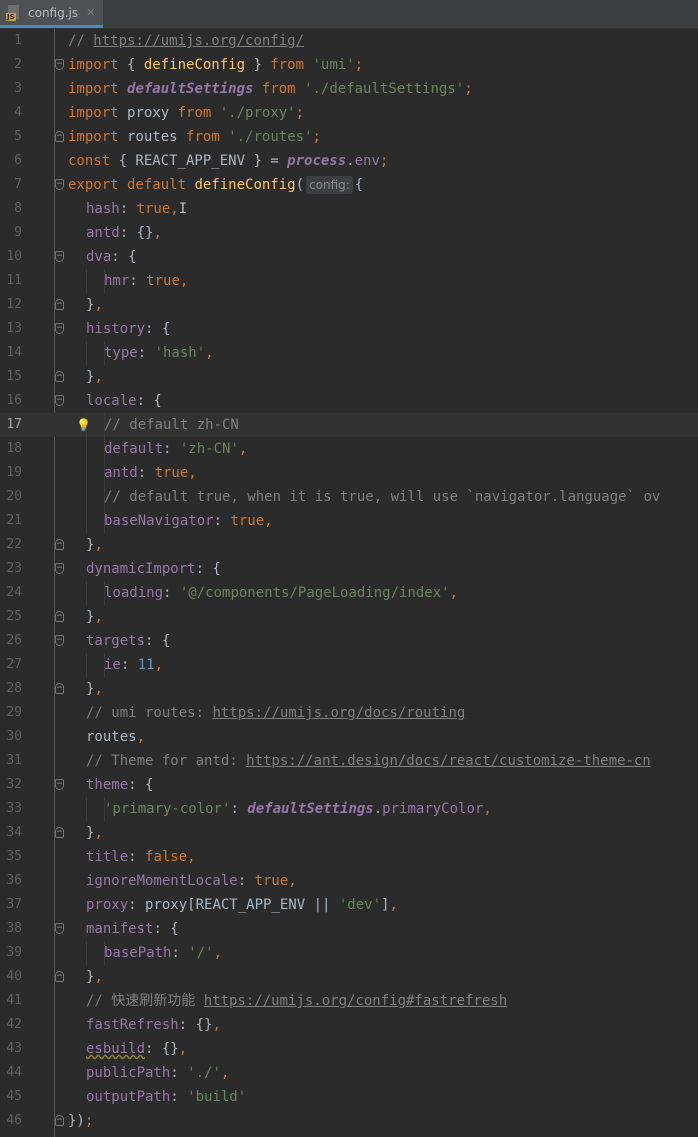  I want to click on line-number: 40, so click(14, 976).